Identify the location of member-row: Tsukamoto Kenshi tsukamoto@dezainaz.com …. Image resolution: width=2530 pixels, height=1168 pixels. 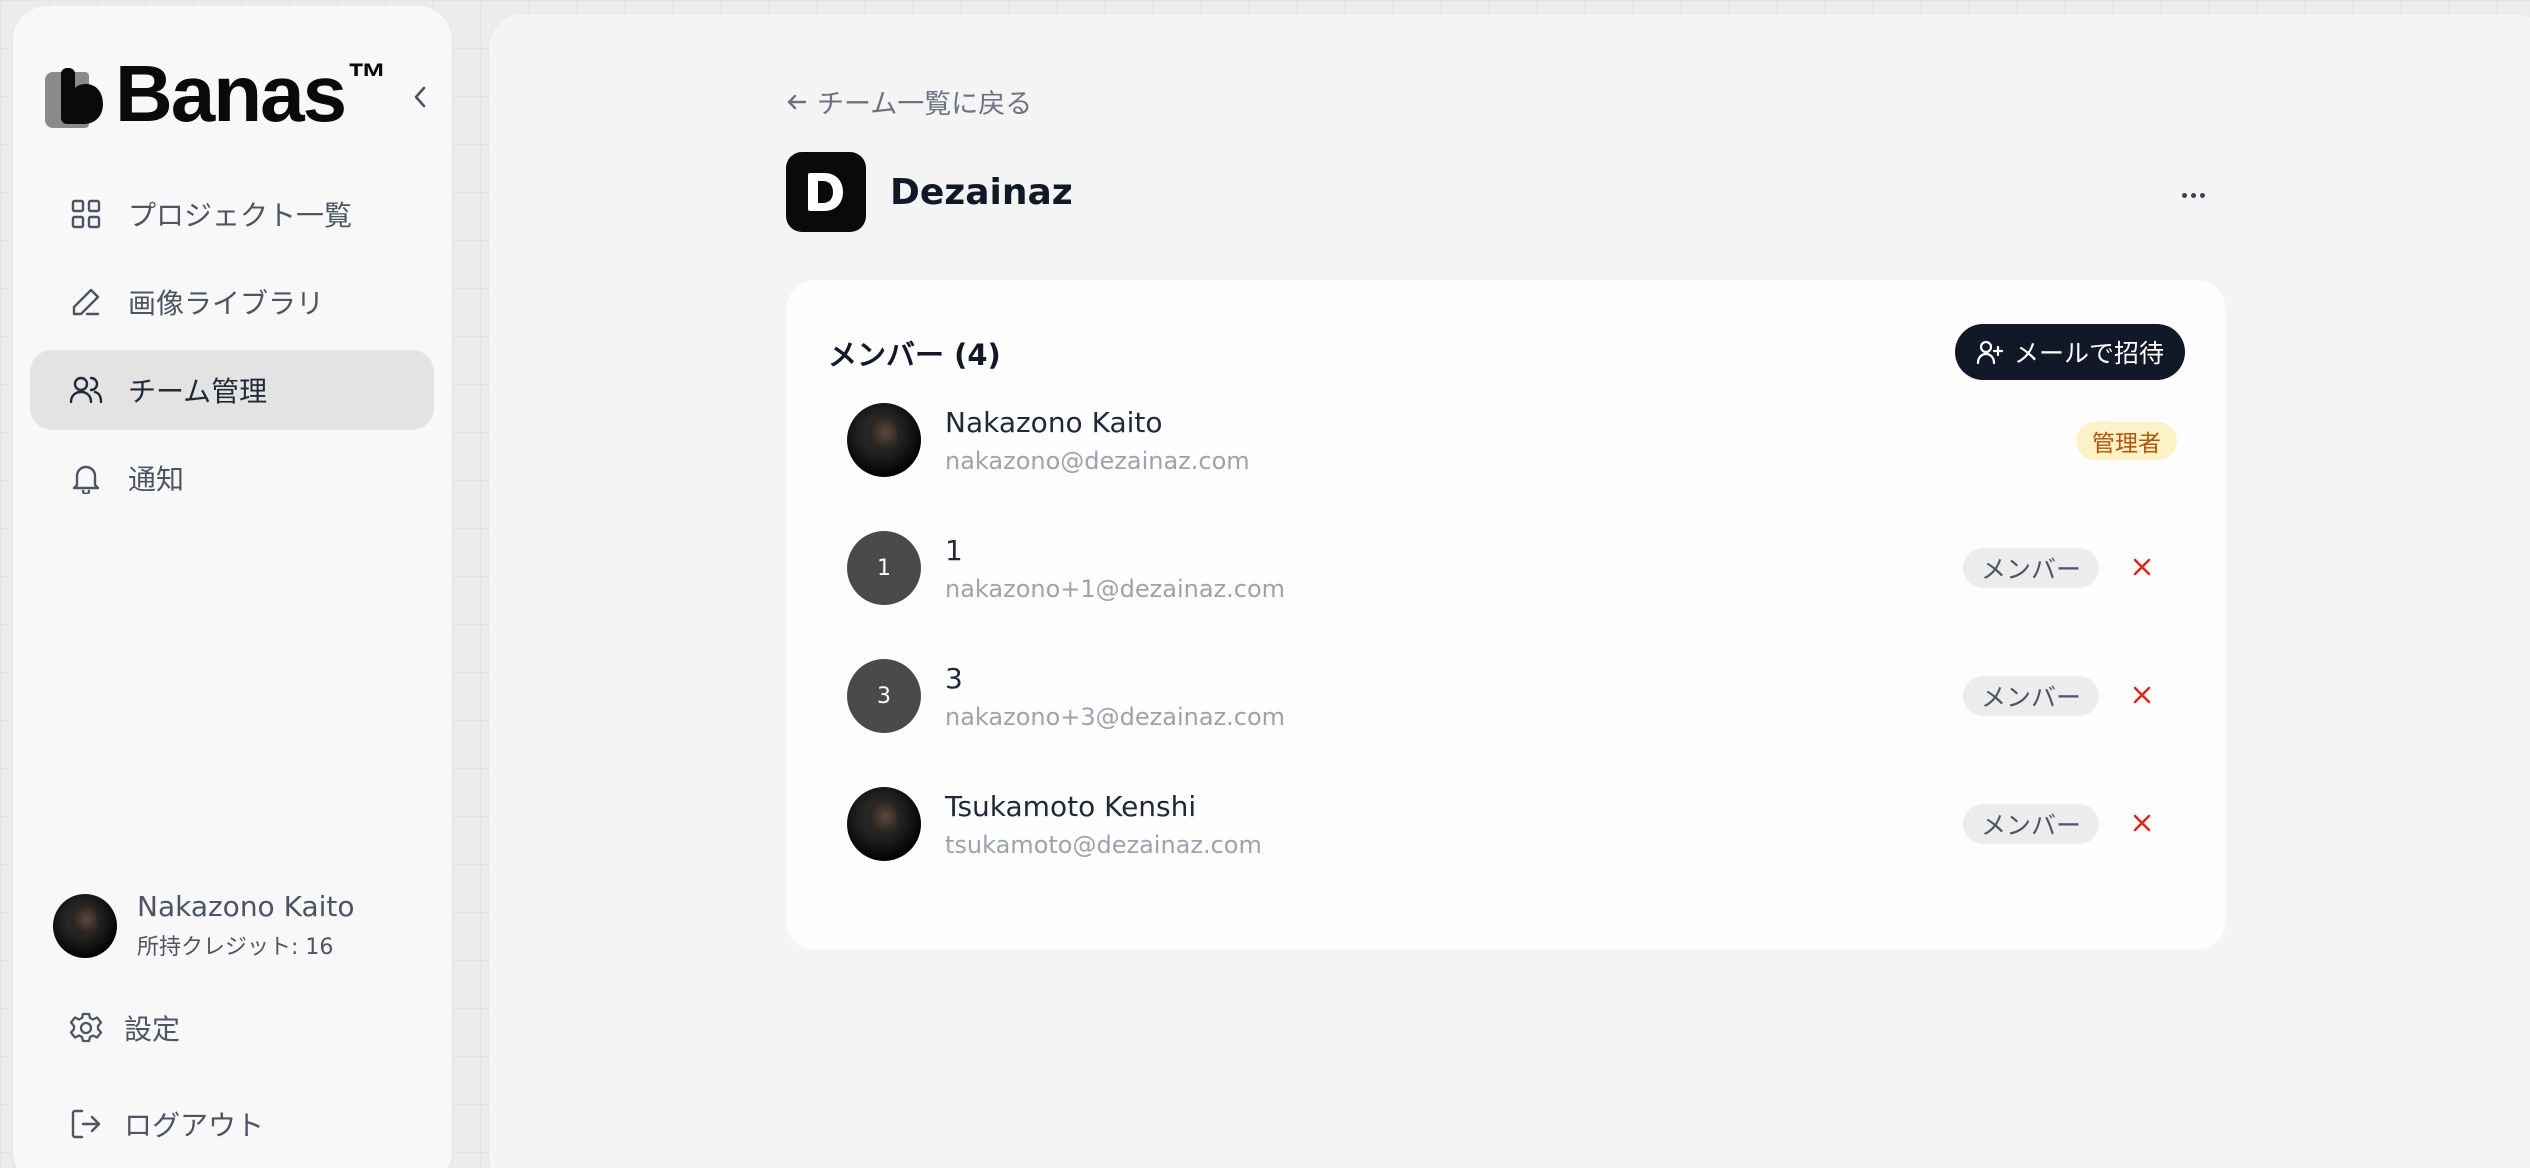
(1512, 824).